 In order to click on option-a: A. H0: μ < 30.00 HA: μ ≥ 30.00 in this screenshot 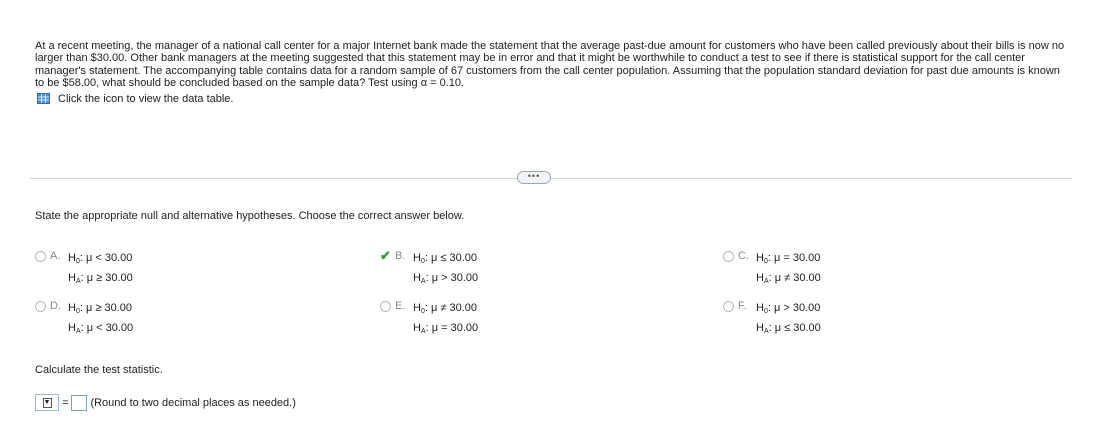, I will do `click(84, 270)`.